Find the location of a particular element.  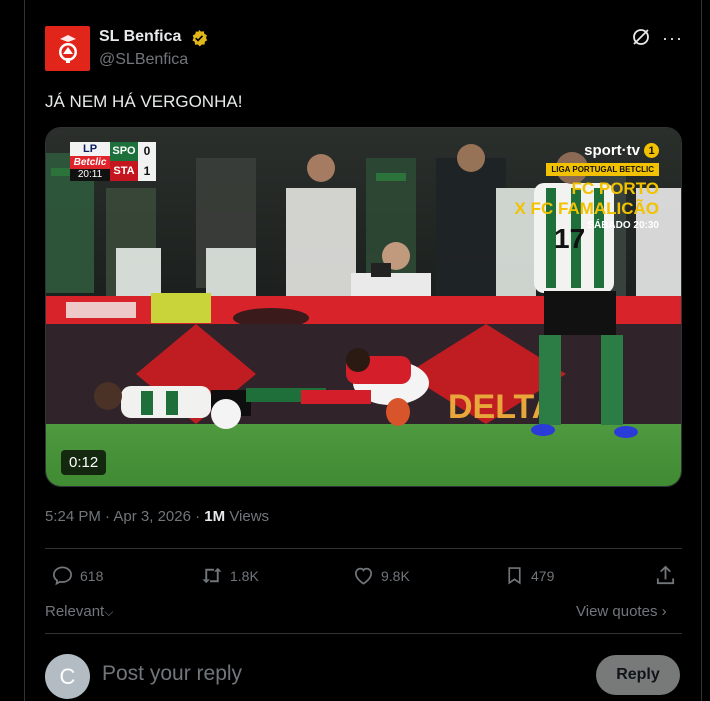

share-icon is located at coordinates (665, 575).